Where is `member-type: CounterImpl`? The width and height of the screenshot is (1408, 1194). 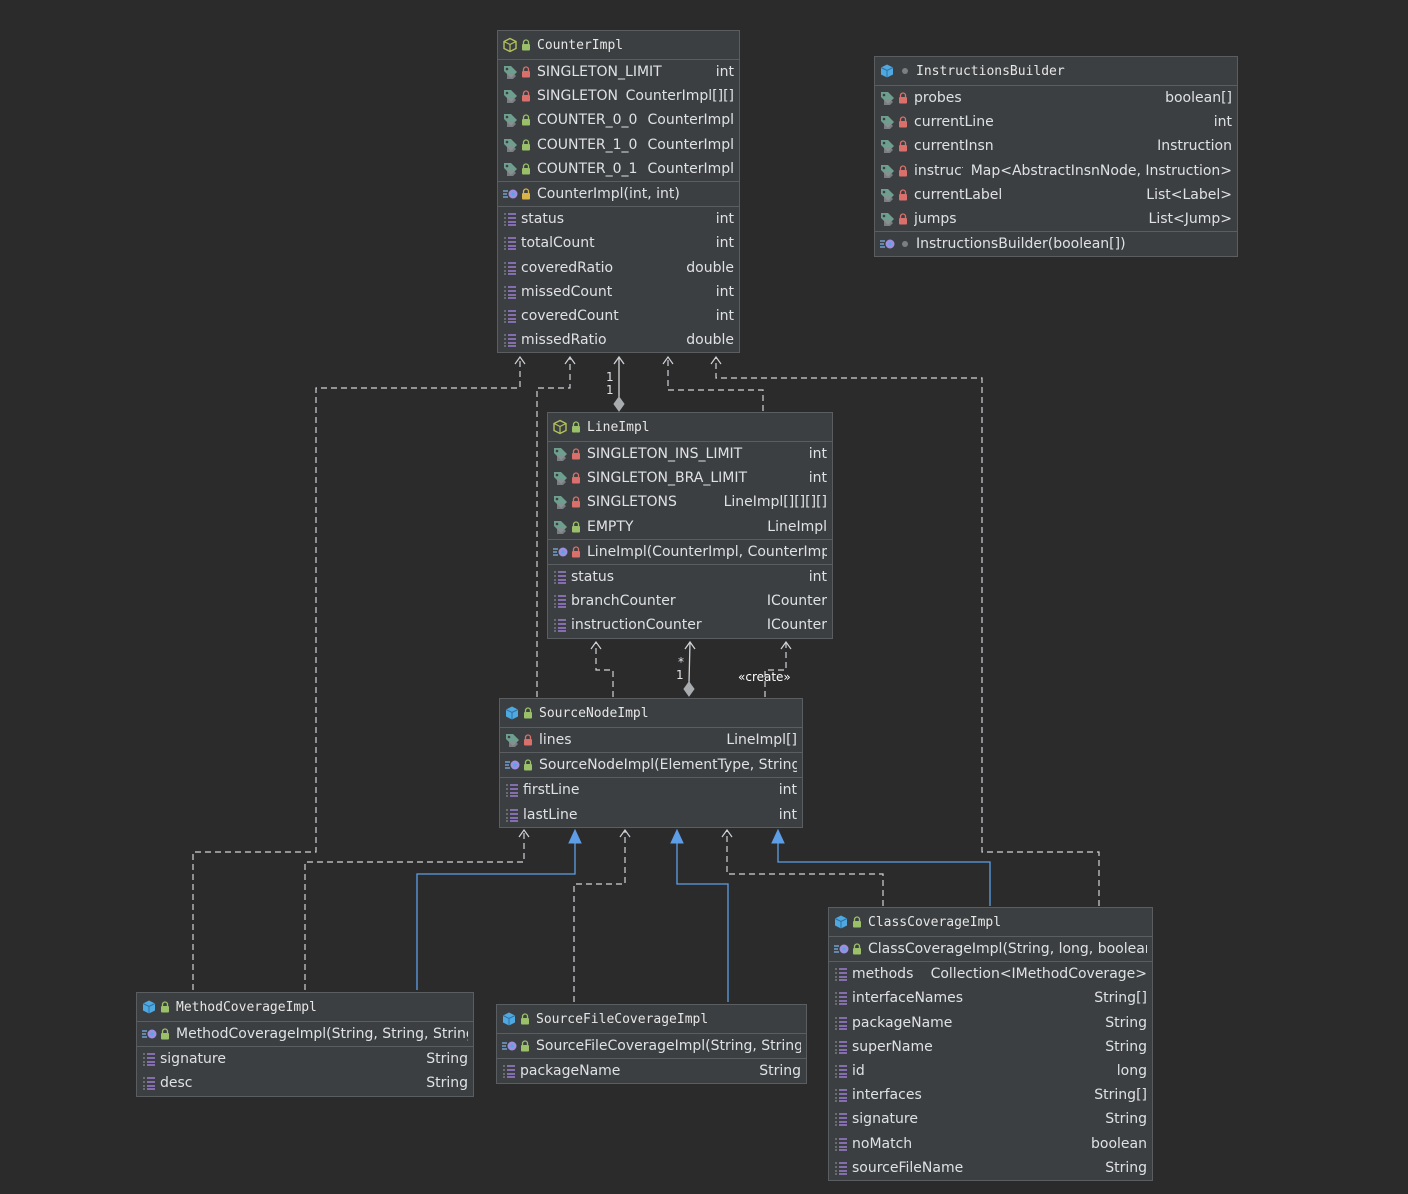 member-type: CounterImpl is located at coordinates (691, 144).